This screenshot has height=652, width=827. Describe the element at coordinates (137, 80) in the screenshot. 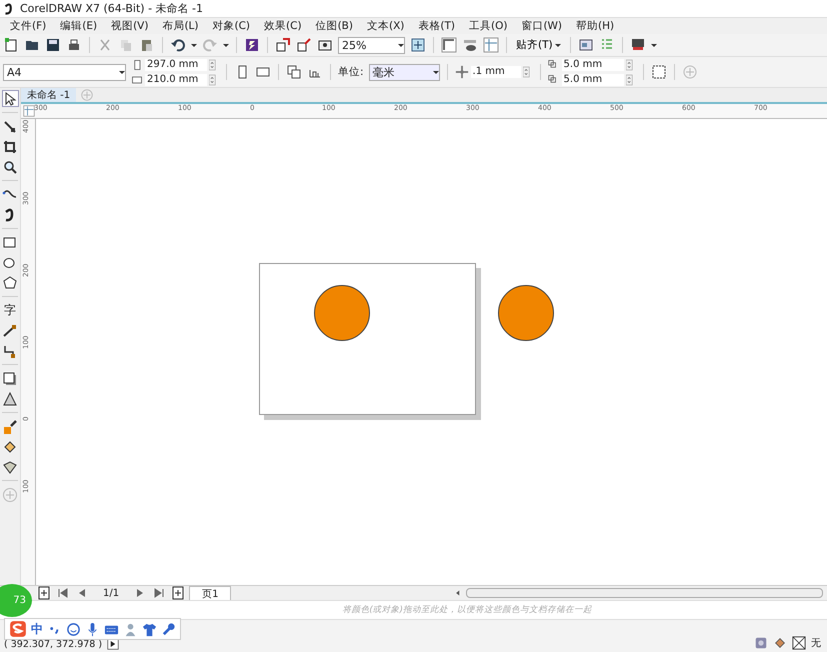

I see `height-icon` at that location.